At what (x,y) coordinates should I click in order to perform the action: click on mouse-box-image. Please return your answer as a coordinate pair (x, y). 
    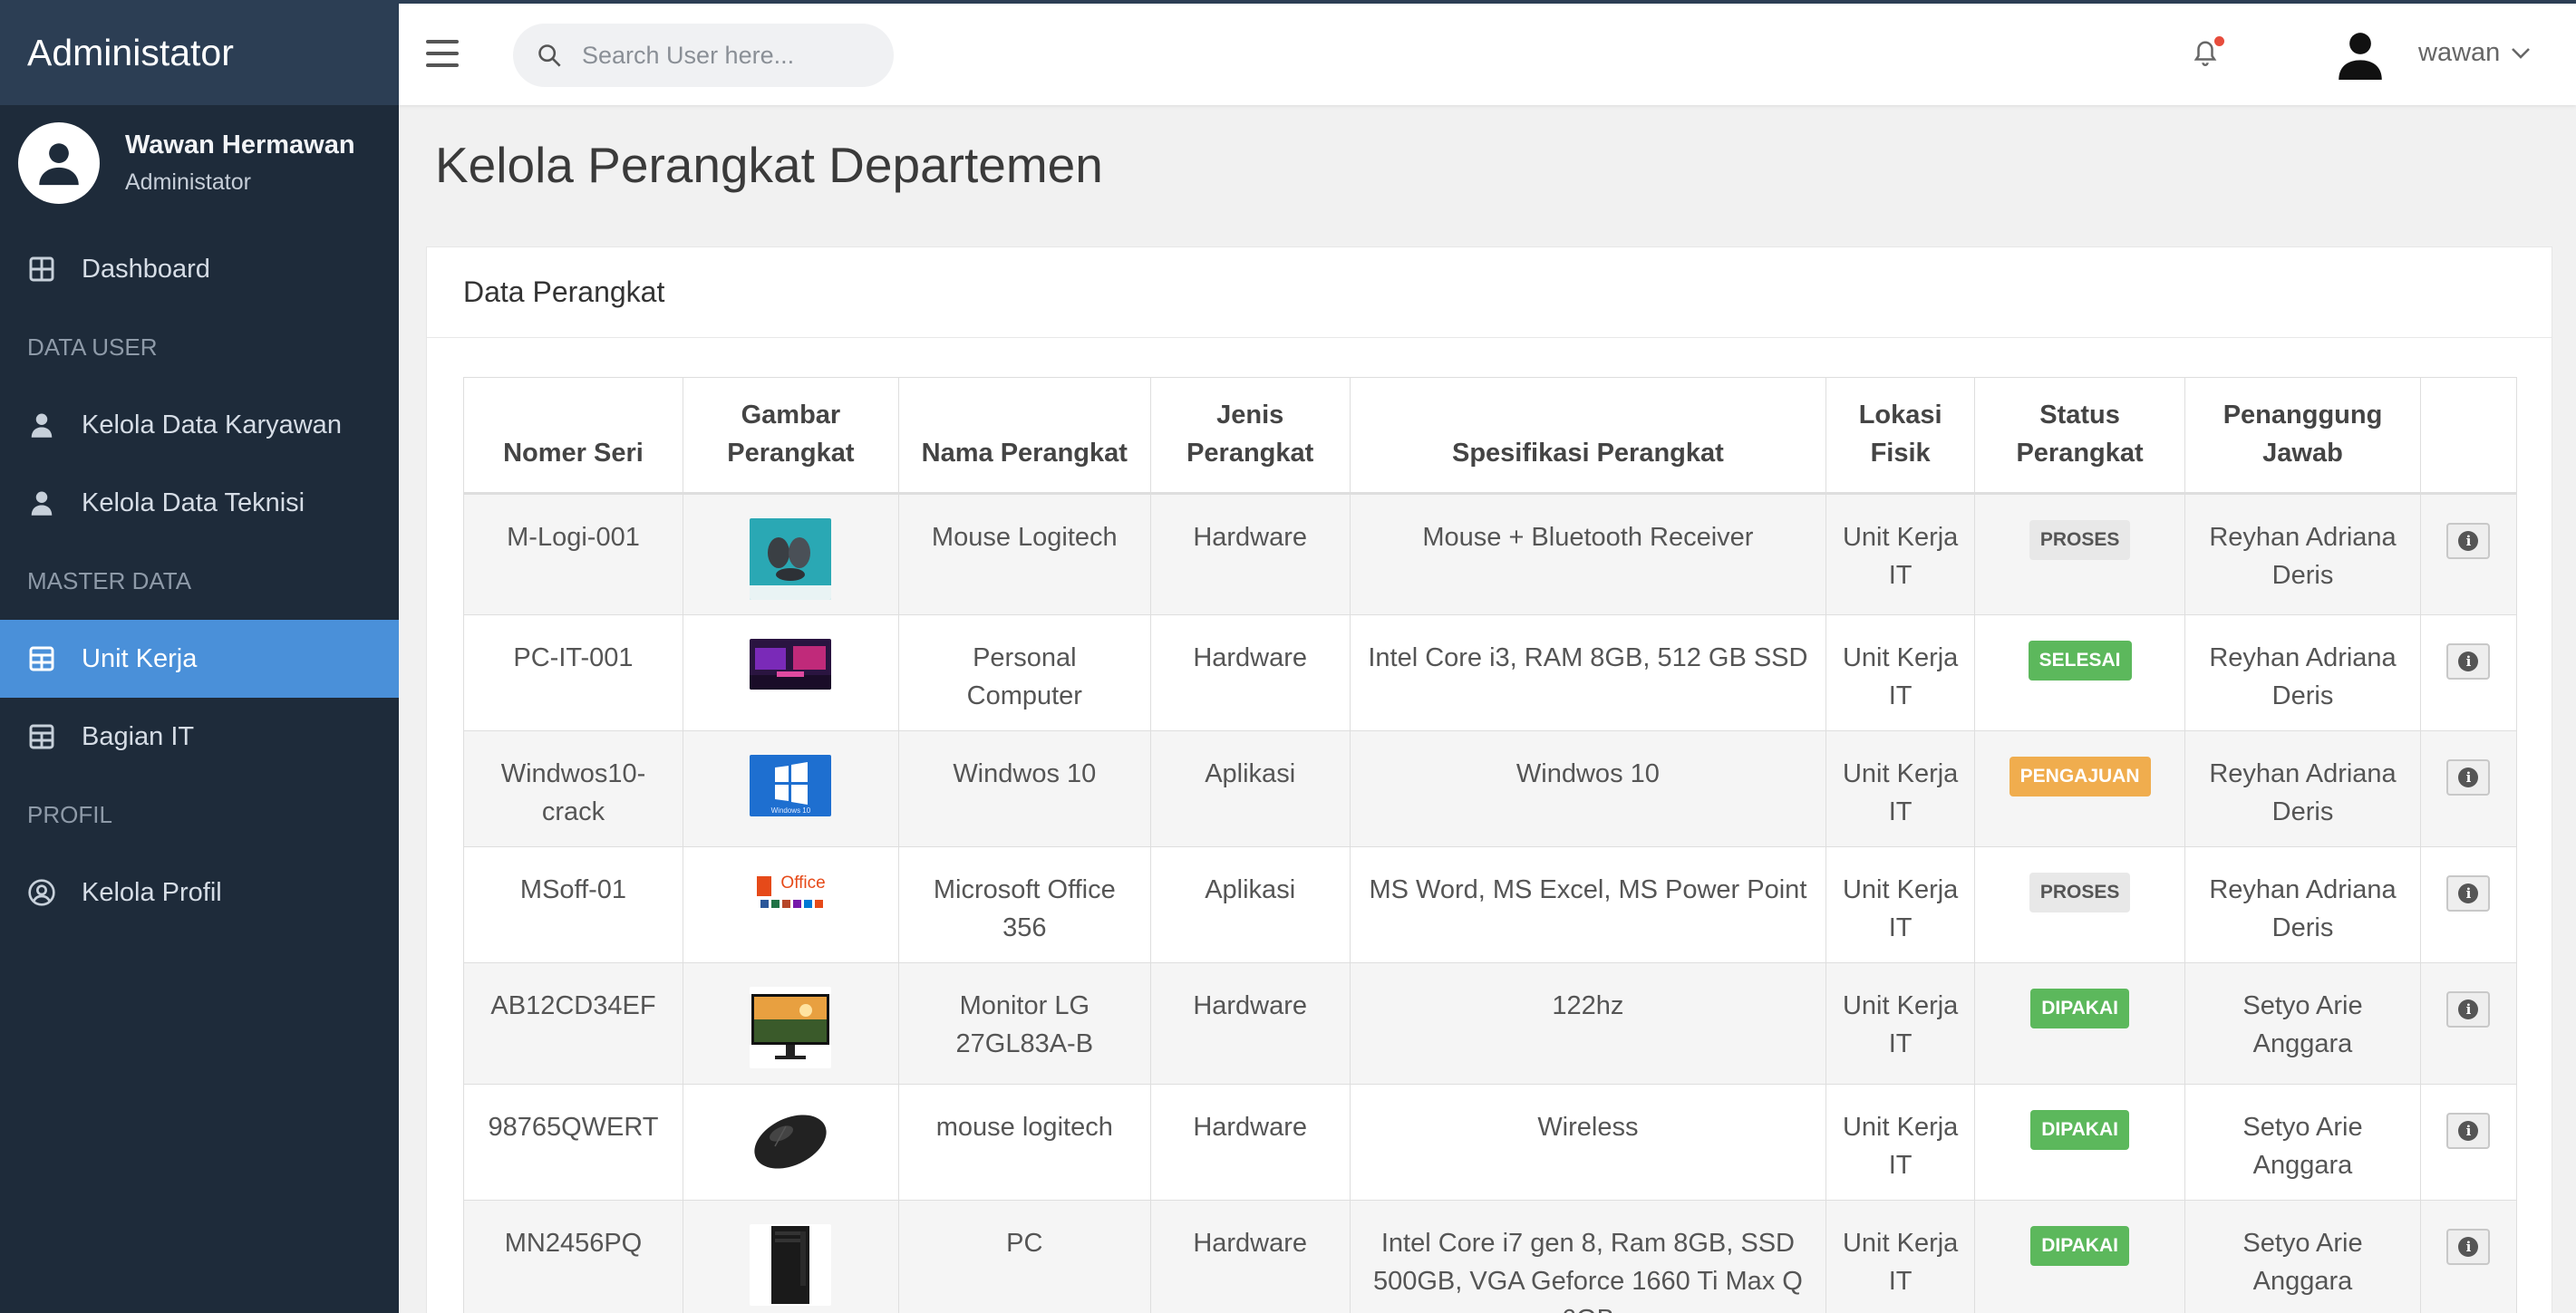
    Looking at the image, I should click on (791, 559).